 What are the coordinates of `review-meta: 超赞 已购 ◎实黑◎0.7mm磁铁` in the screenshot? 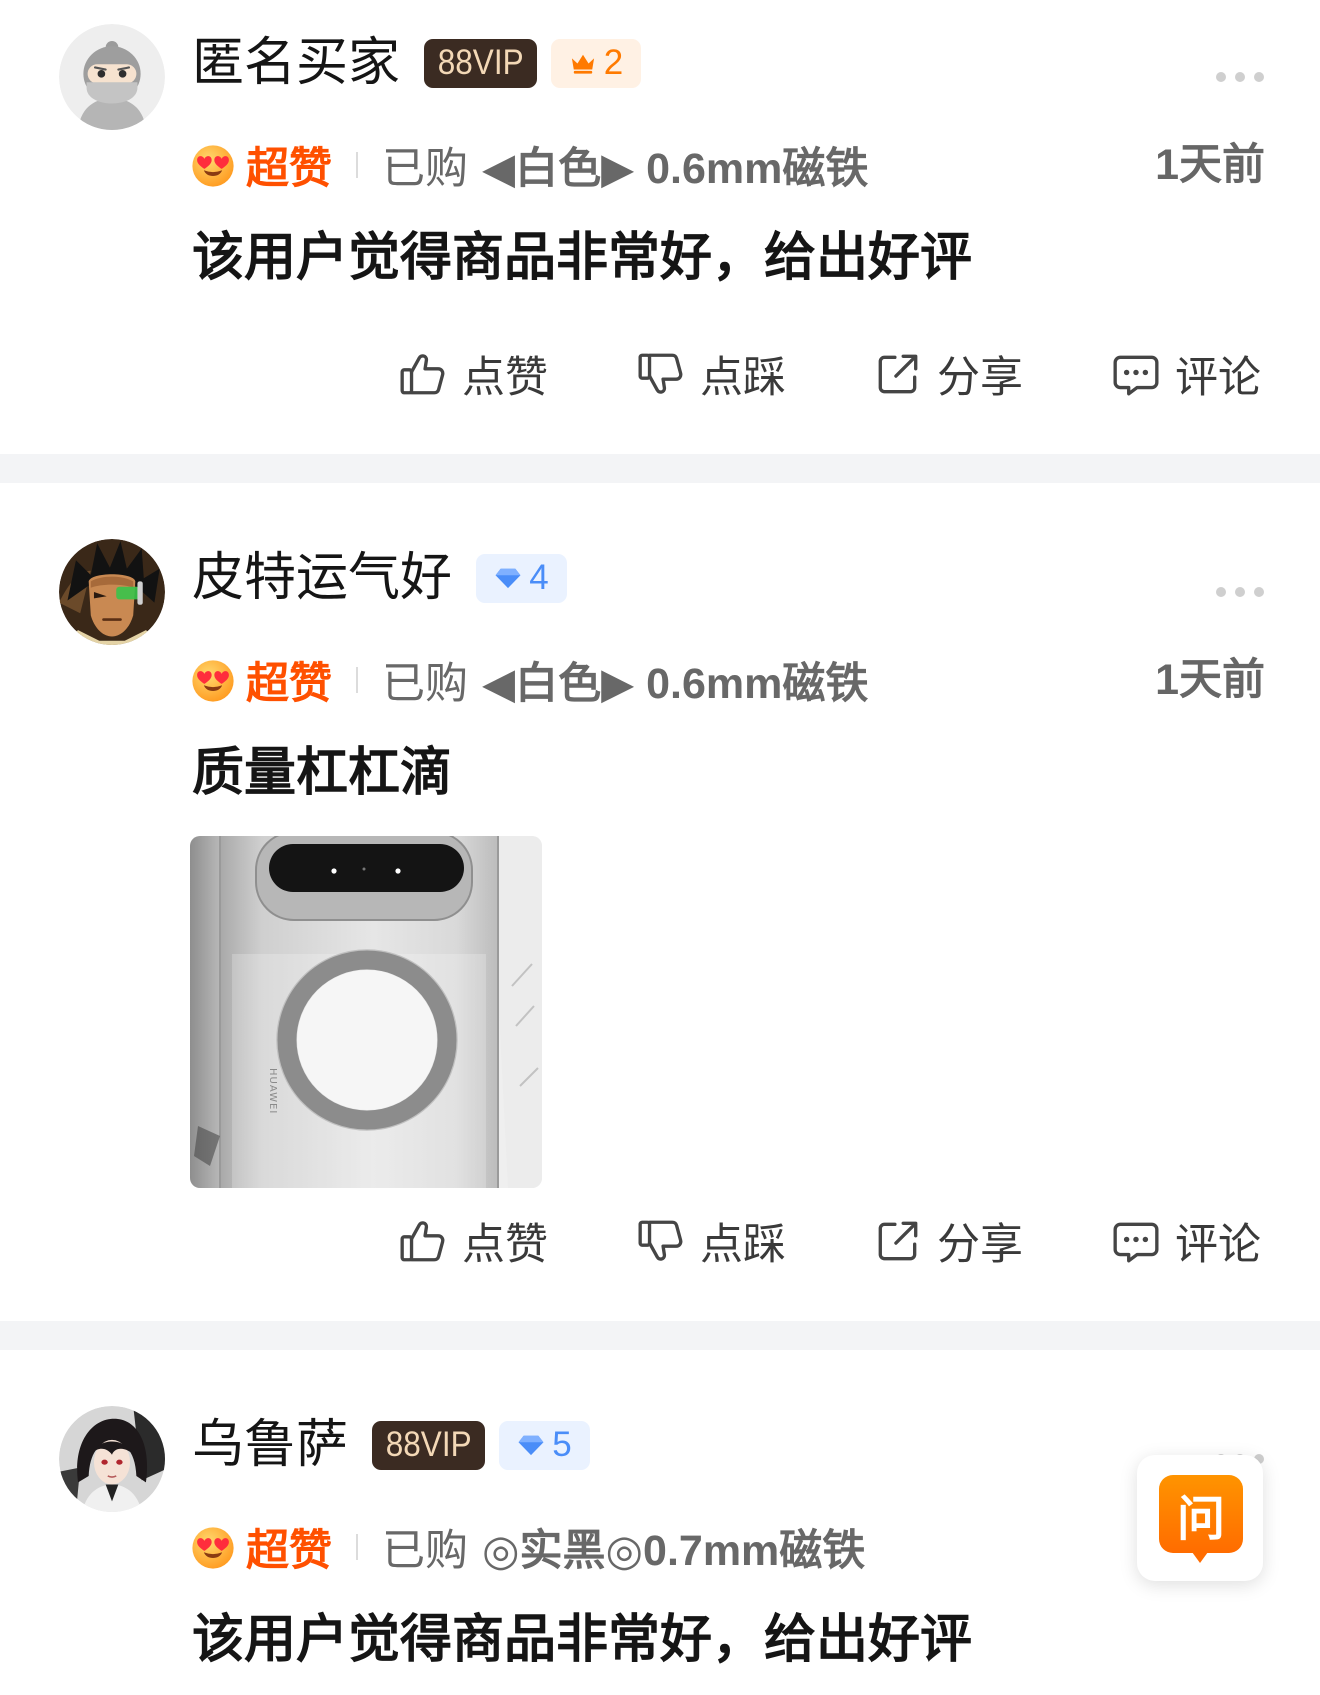 It's located at (527, 1549).